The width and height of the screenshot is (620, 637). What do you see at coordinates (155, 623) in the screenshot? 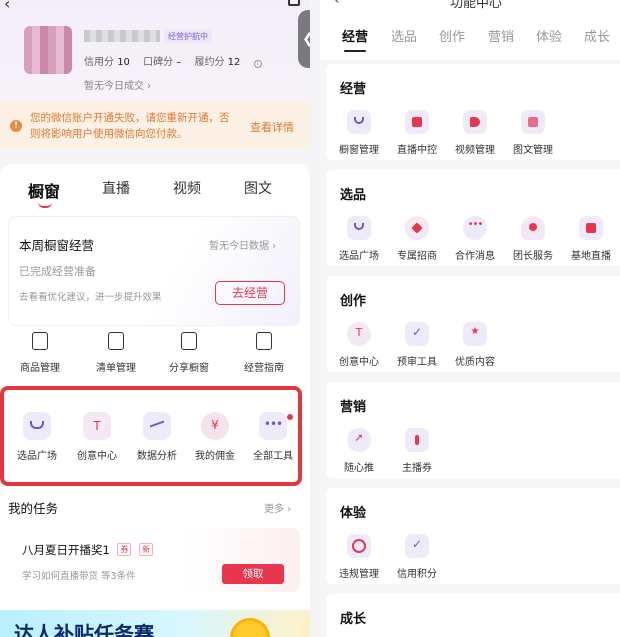
I see `promo-banner: 达人补贴任务赛` at bounding box center [155, 623].